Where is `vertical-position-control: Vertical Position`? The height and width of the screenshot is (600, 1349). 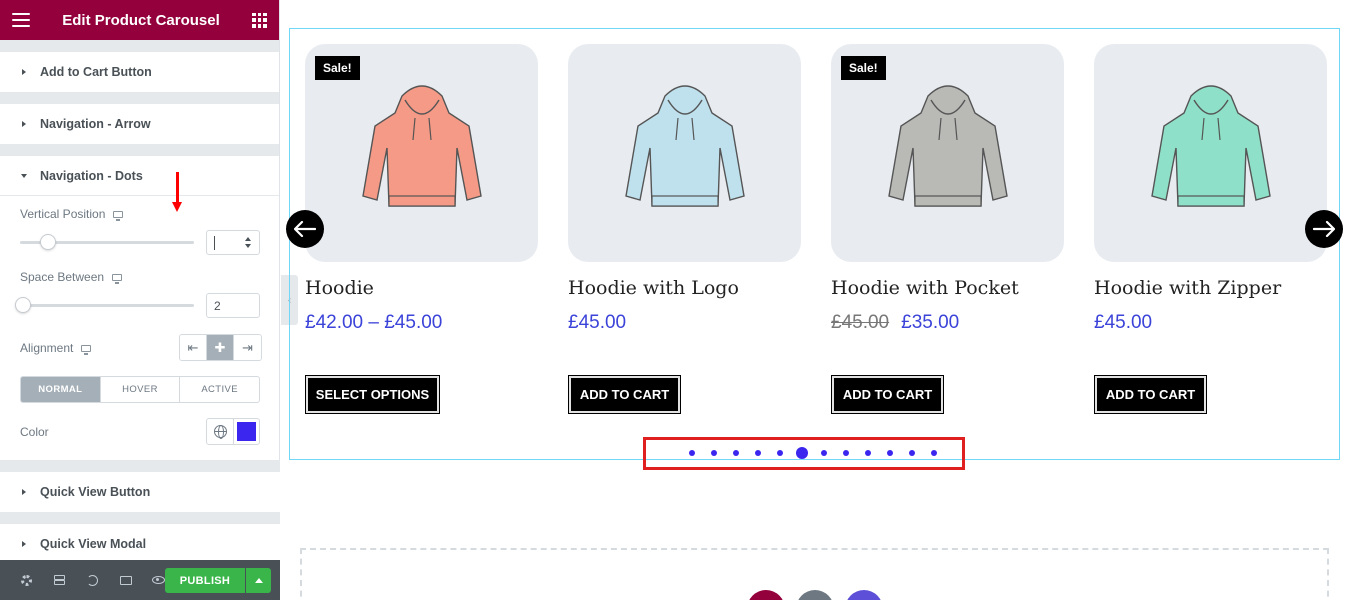
vertical-position-control: Vertical Position is located at coordinates (140, 214).